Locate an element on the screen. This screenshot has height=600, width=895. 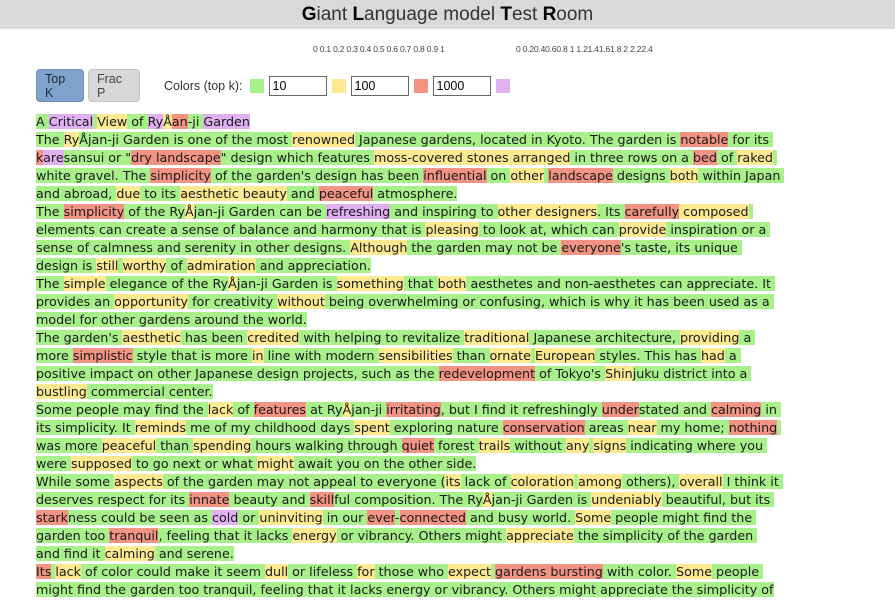
token: Some is located at coordinates (694, 571).